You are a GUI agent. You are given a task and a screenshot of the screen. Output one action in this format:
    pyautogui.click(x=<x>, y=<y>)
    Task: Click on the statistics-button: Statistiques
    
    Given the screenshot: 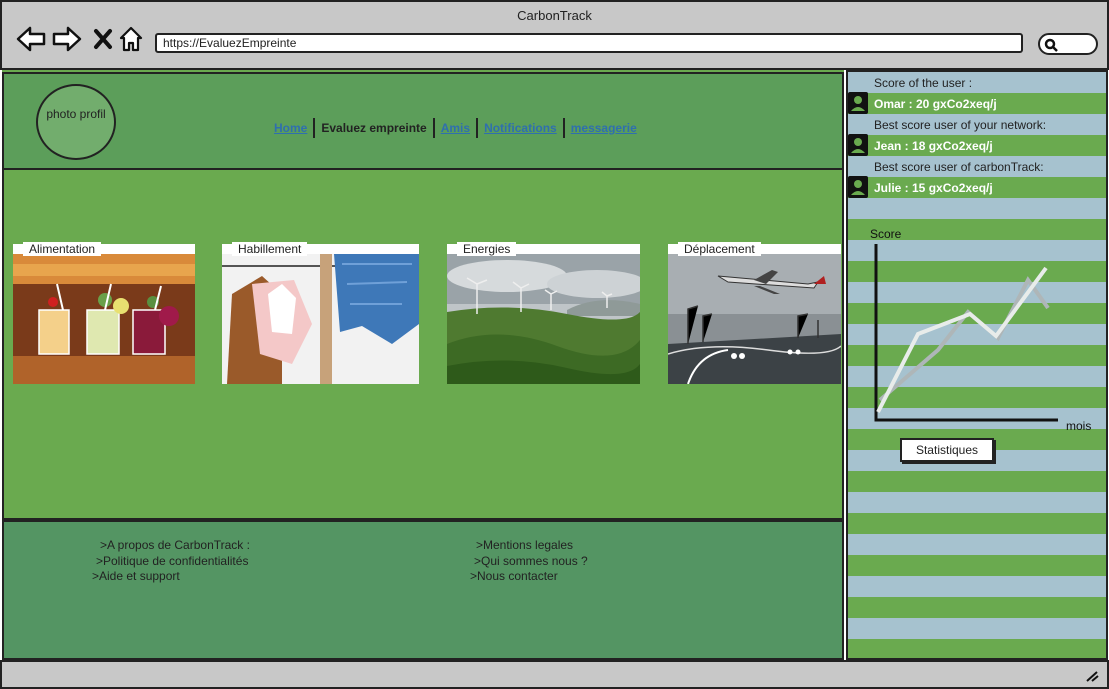 What is the action you would take?
    pyautogui.click(x=947, y=450)
    